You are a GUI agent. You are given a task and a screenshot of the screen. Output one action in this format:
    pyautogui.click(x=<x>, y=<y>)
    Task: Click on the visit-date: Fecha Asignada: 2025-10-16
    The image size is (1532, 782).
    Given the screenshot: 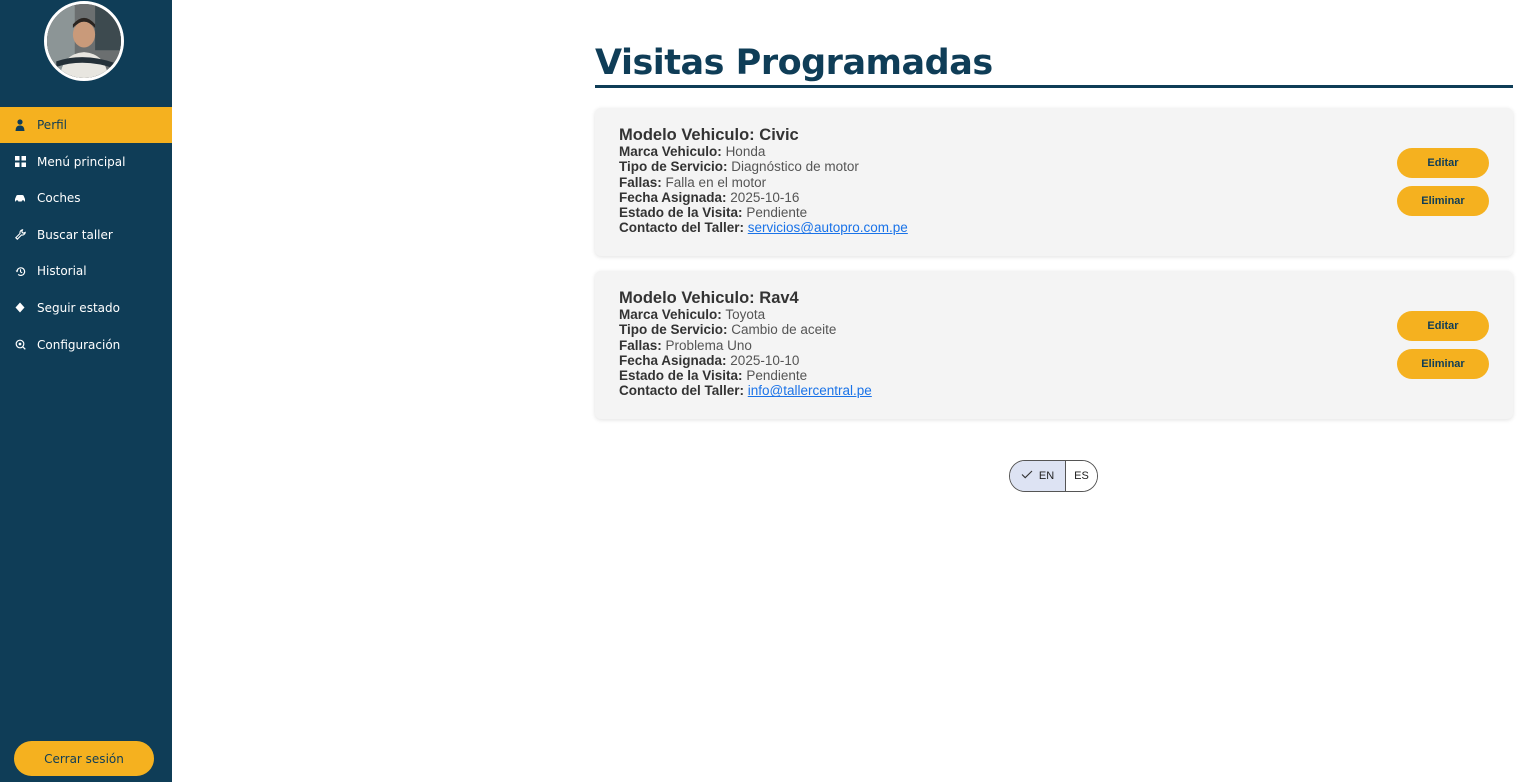 What is the action you would take?
    pyautogui.click(x=709, y=197)
    